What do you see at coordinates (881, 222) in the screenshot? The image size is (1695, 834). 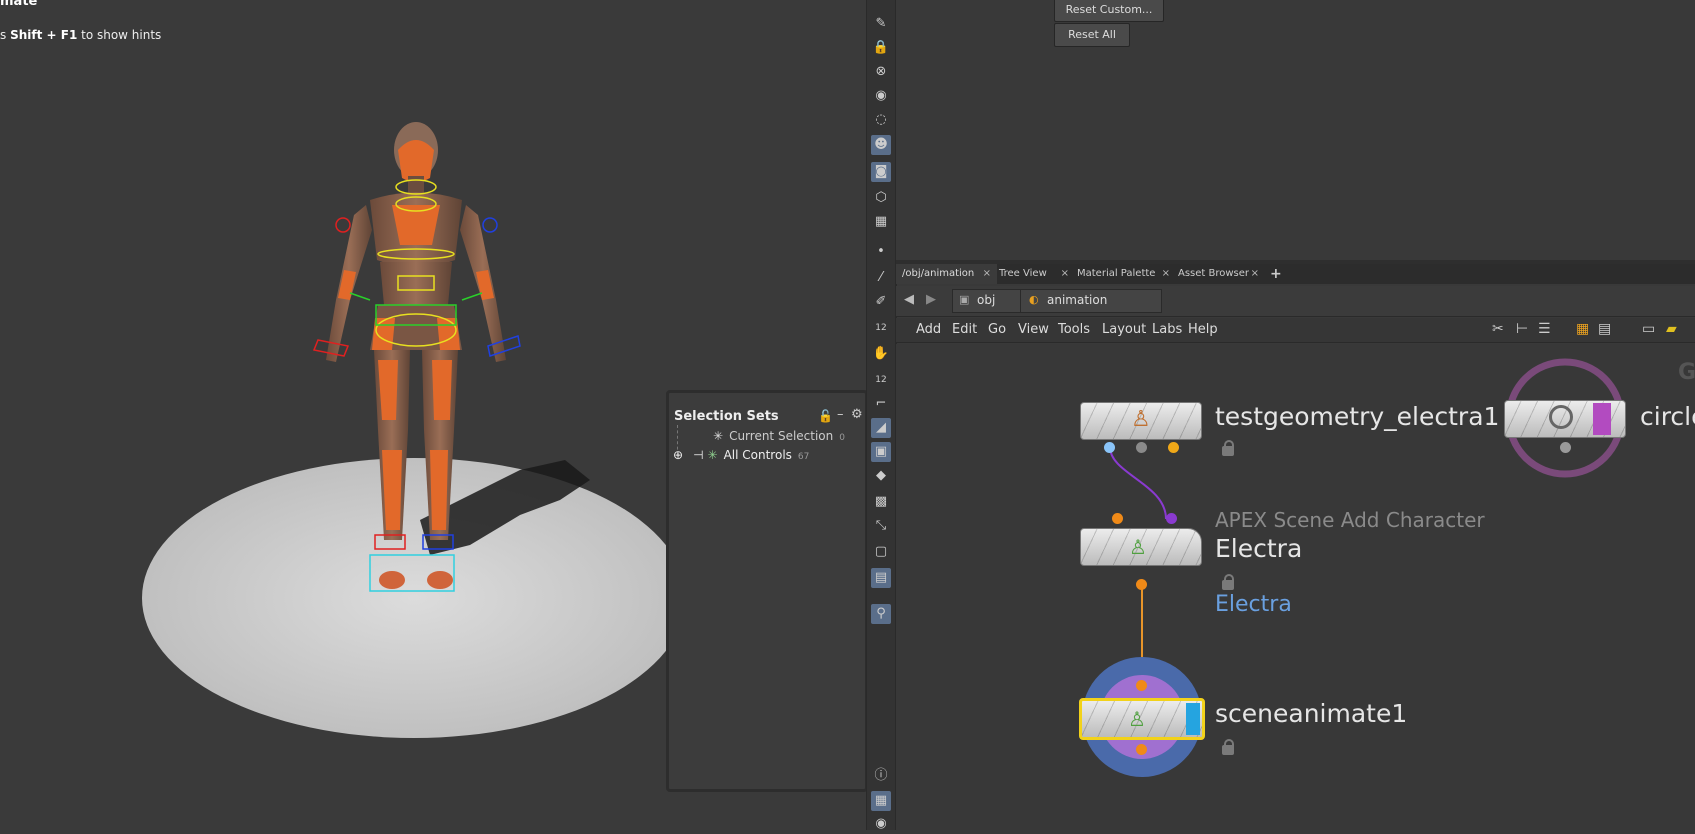 I see `texture-icon: ▦` at bounding box center [881, 222].